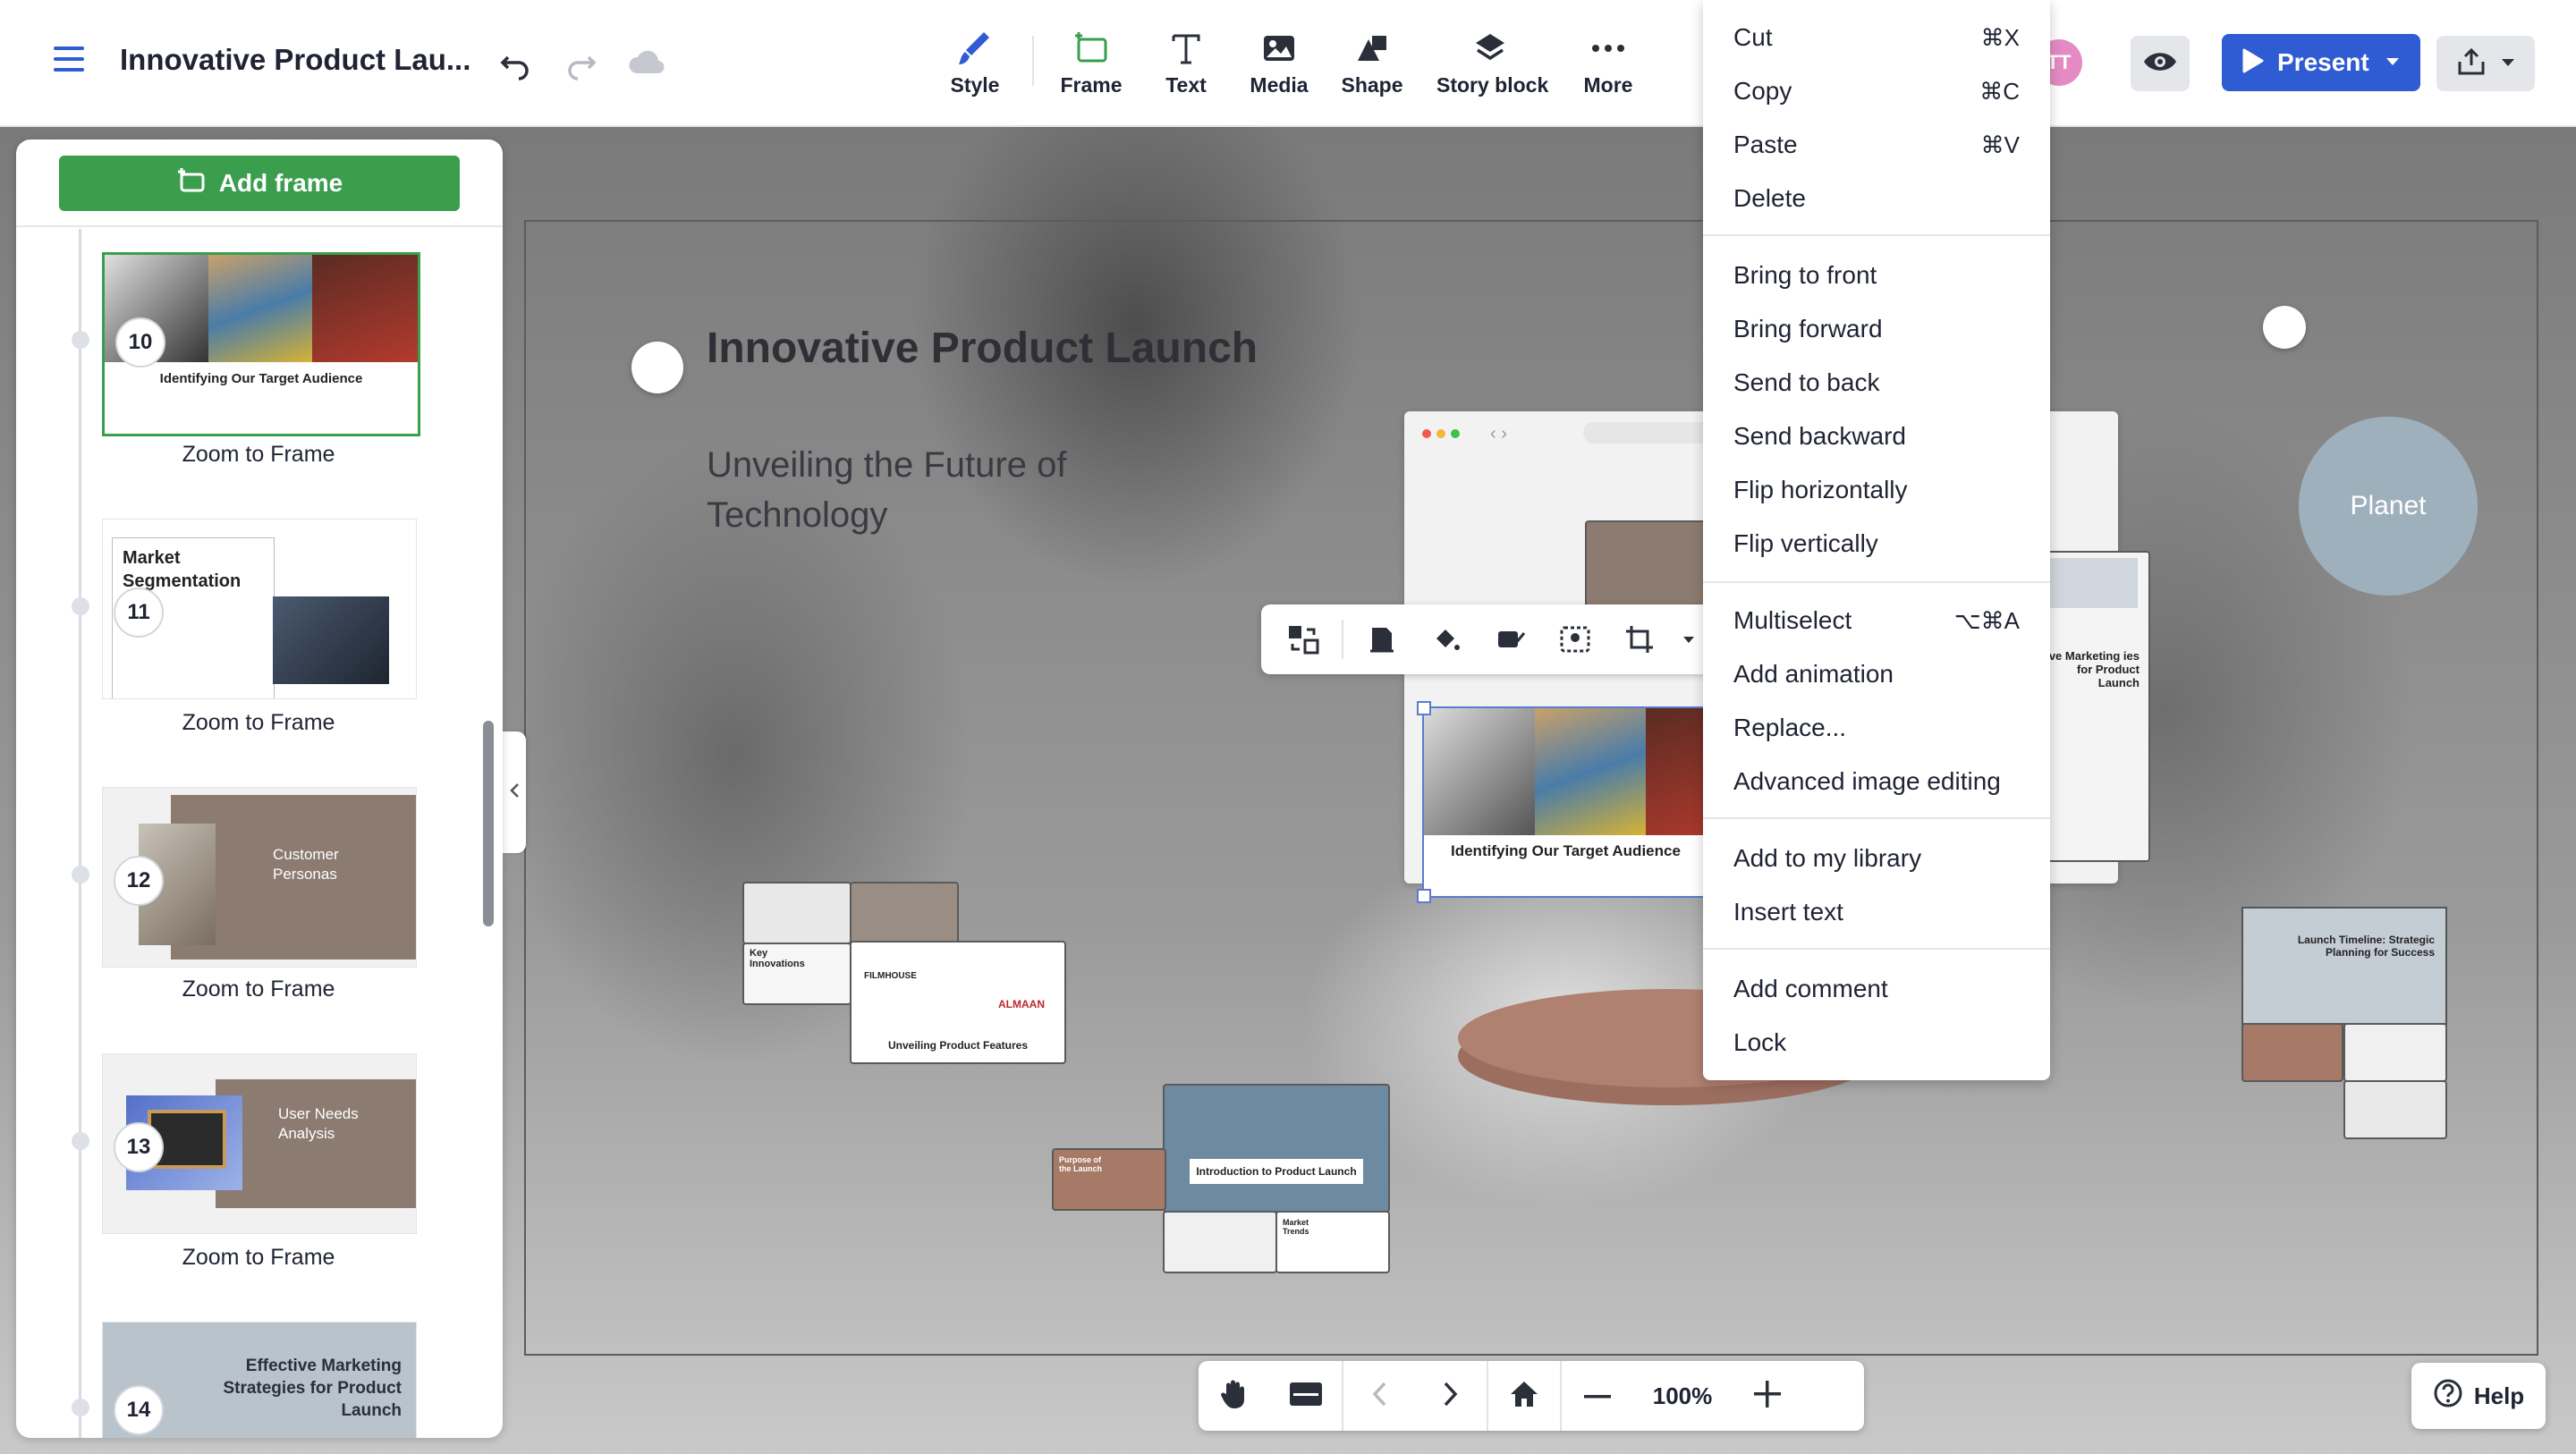 The image size is (2576, 1454). Describe the element at coordinates (488, 823) in the screenshot. I see `scrollbar` at that location.